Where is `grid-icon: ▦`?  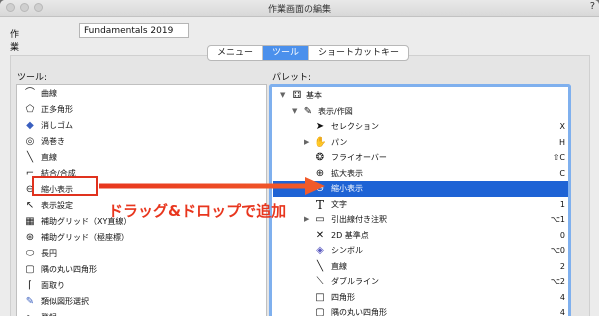
grid-icon: ▦ is located at coordinates (30, 221).